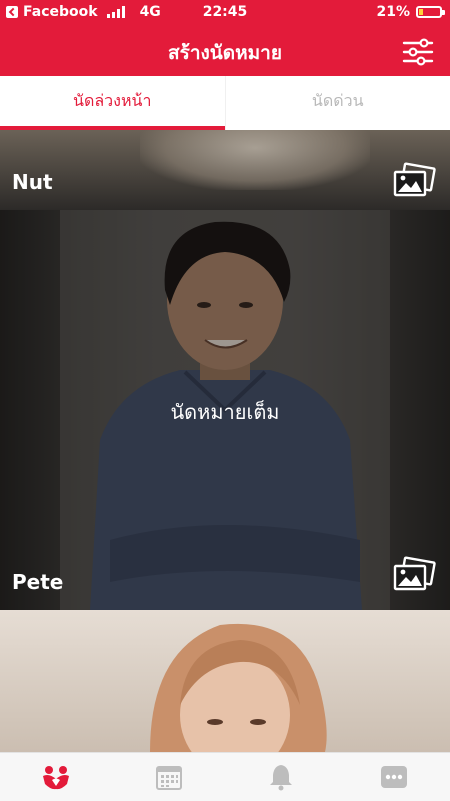 Image resolution: width=450 pixels, height=801 pixels. I want to click on tab-bar: นัดล่วงหน้า นัดด่วน, so click(225, 103).